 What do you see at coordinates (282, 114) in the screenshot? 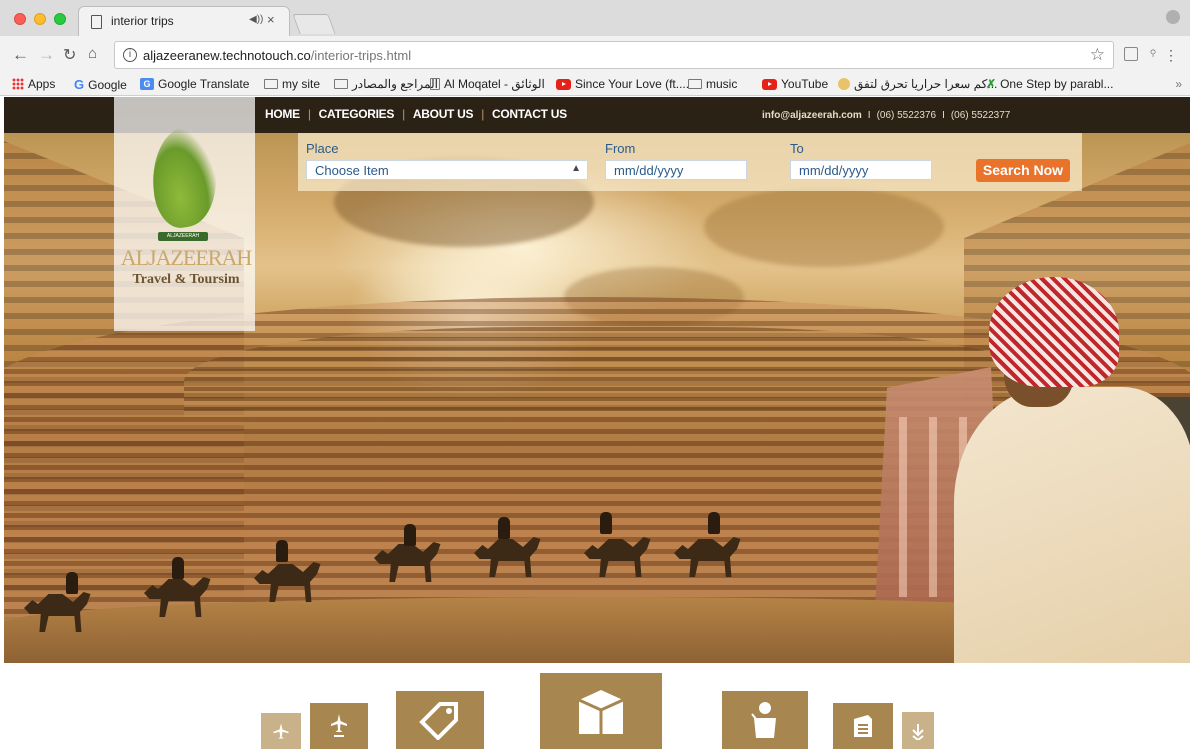
I see `nav-home: HOME` at bounding box center [282, 114].